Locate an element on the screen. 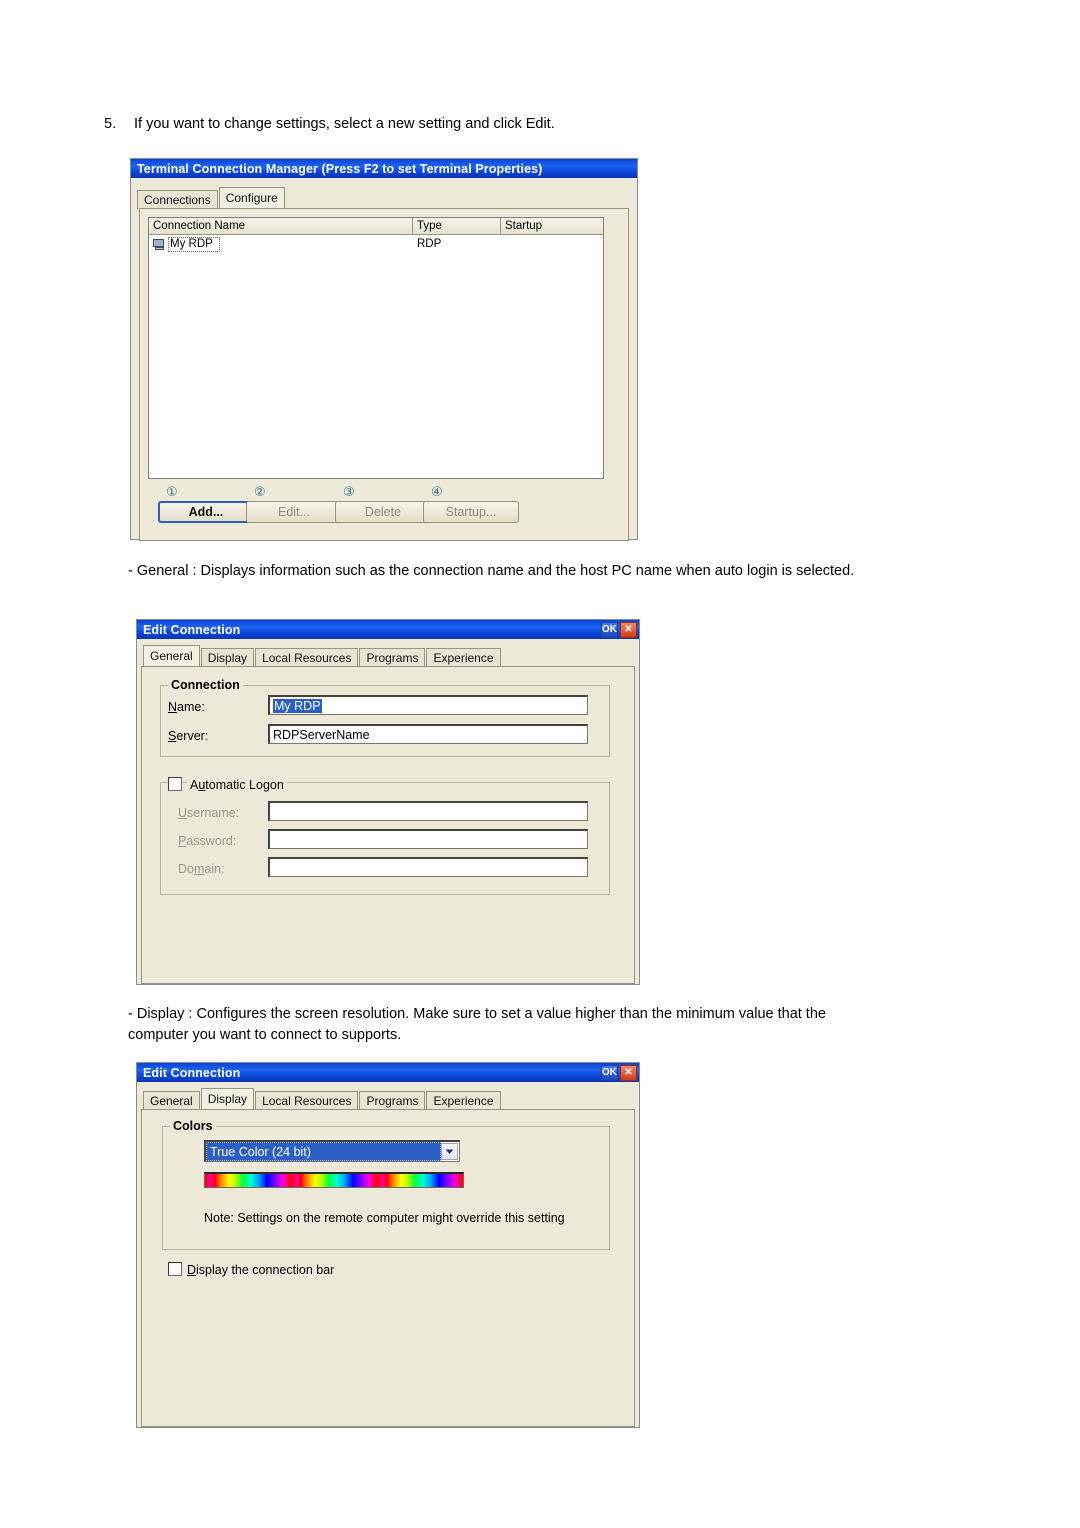  edit-general-titlebar-buttons: OK ✕ is located at coordinates (619, 629).